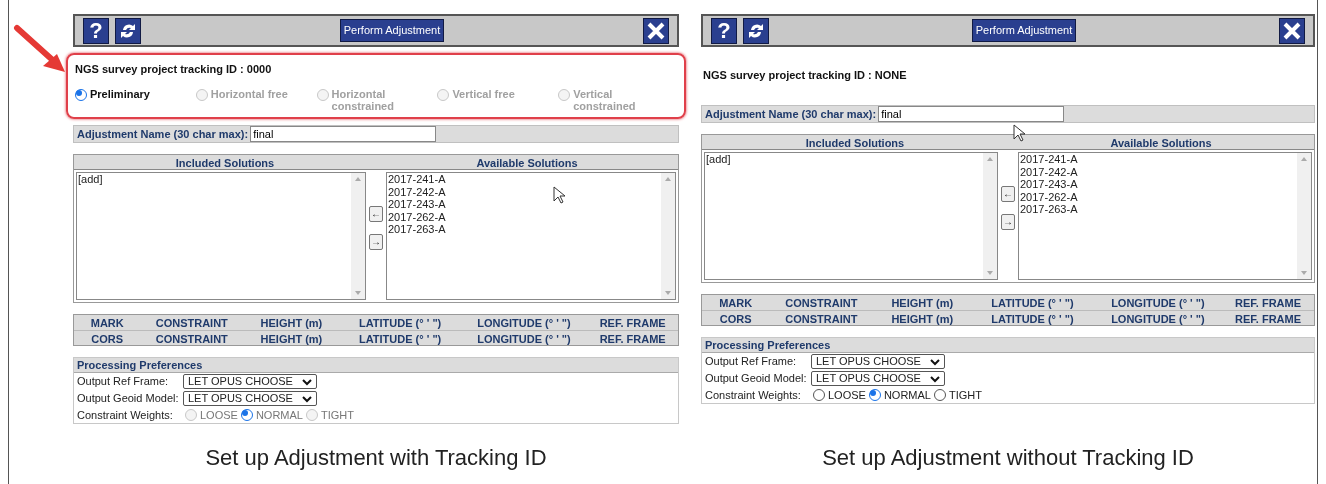 This screenshot has width=1326, height=484. What do you see at coordinates (1008, 458) in the screenshot?
I see `caption: Set up Adjustment without Tracking ID` at bounding box center [1008, 458].